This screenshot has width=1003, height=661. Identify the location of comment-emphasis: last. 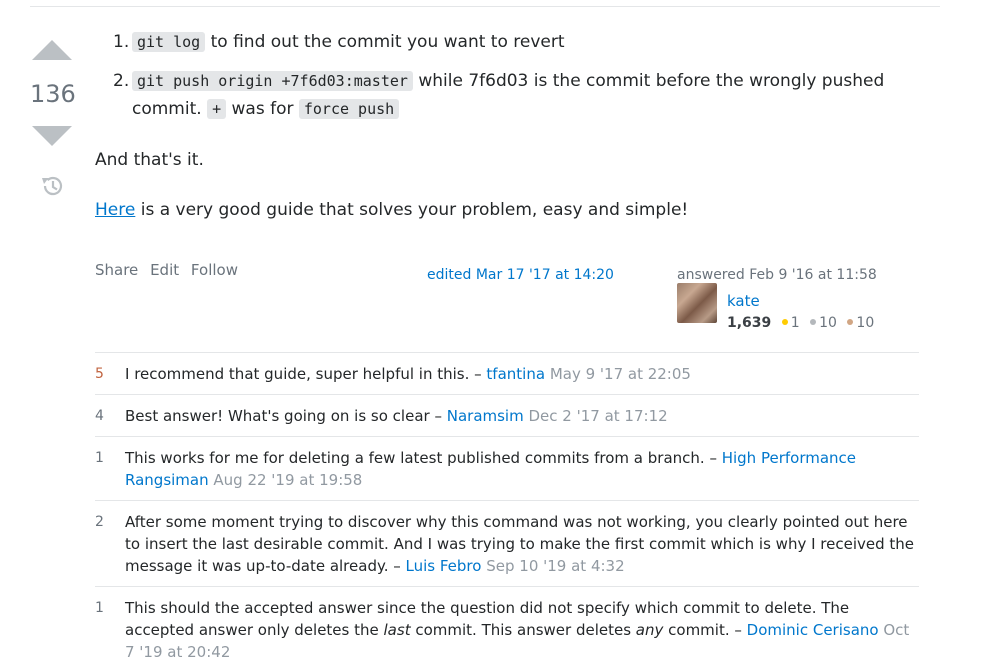
(397, 630).